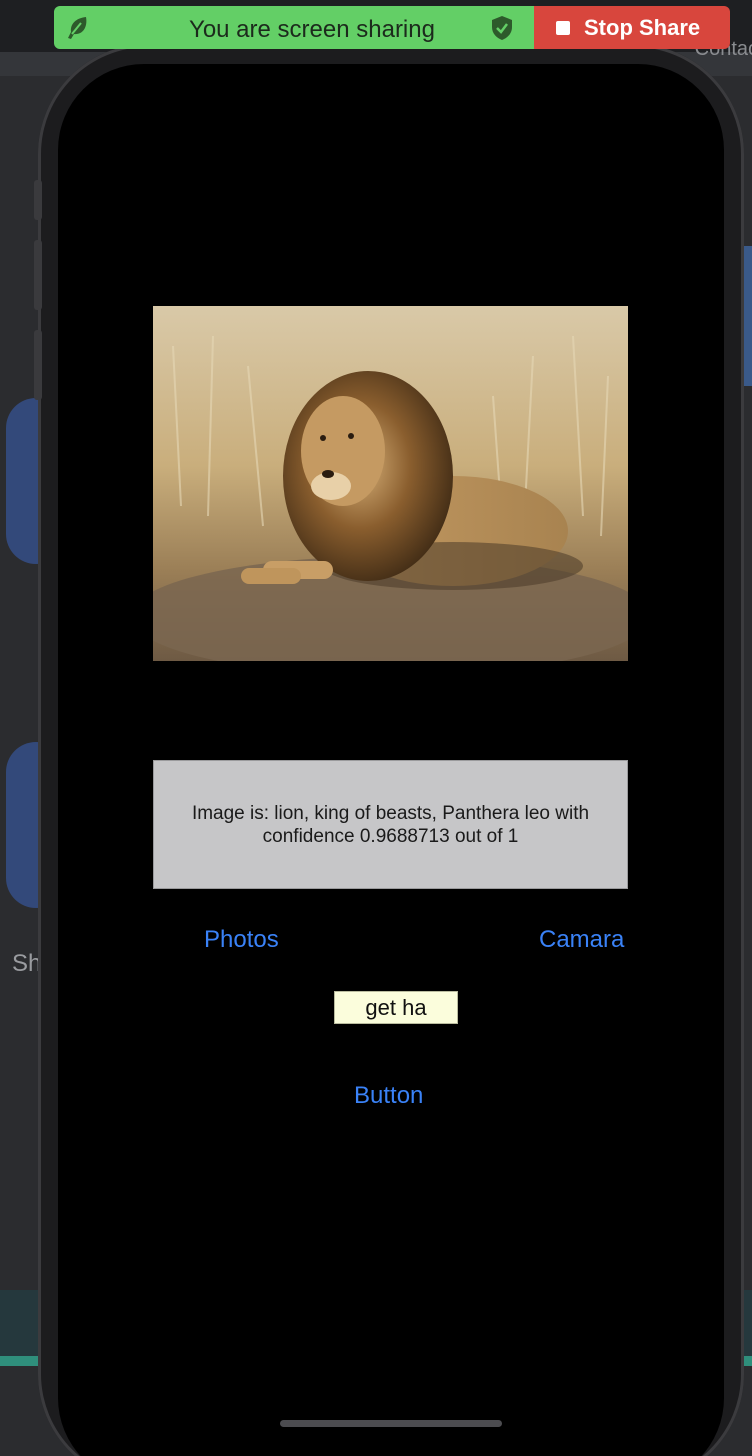  Describe the element at coordinates (391, 1423) in the screenshot. I see `home-indicator` at that location.